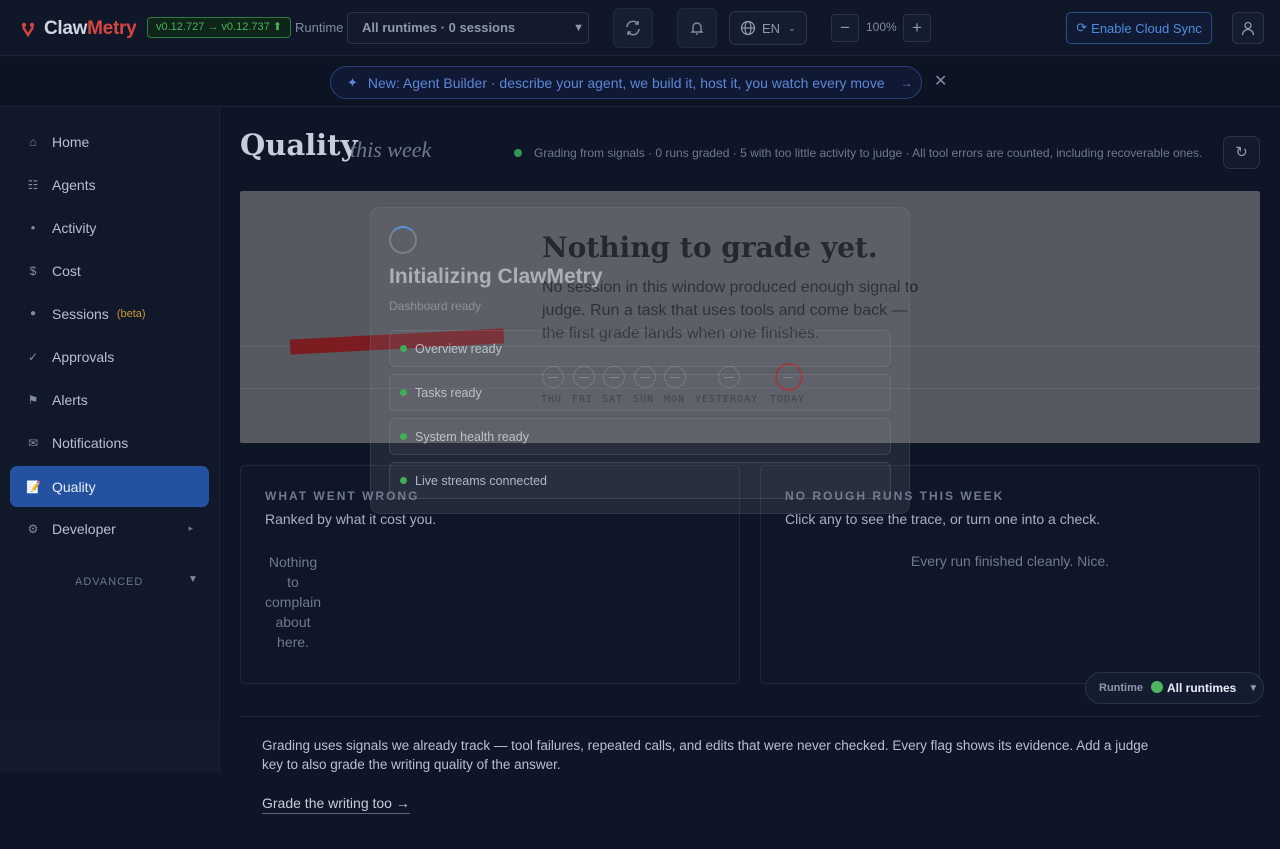 The width and height of the screenshot is (1280, 849). I want to click on loading-step: Live streams connected, so click(640, 480).